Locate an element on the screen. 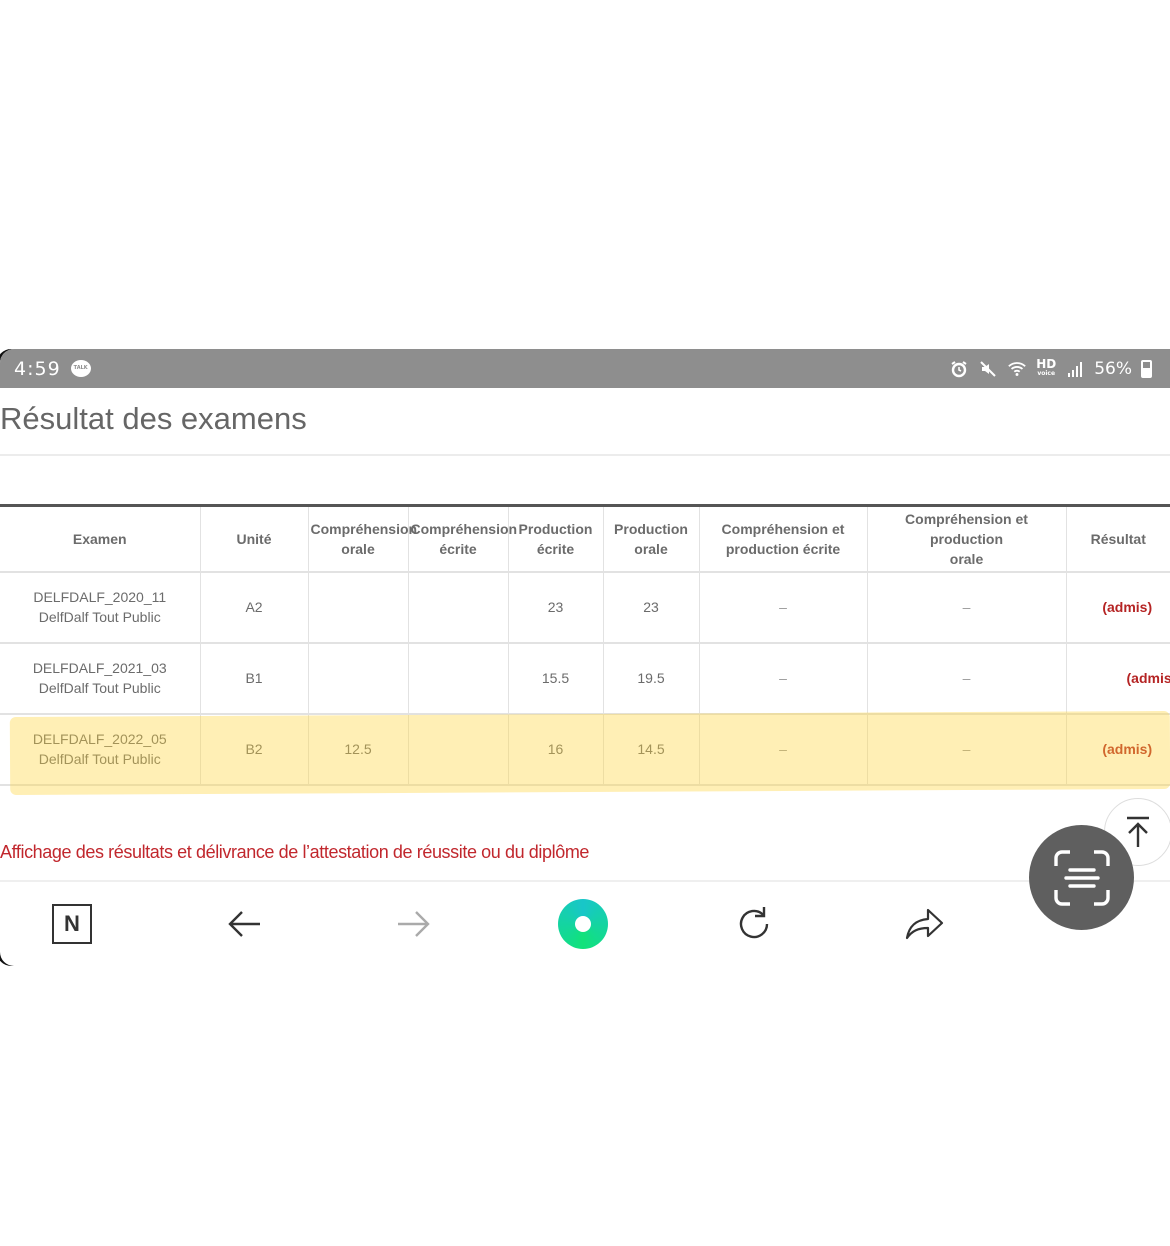 The width and height of the screenshot is (1170, 1246). header-label-line1: Compréhension et is located at coordinates (783, 528).